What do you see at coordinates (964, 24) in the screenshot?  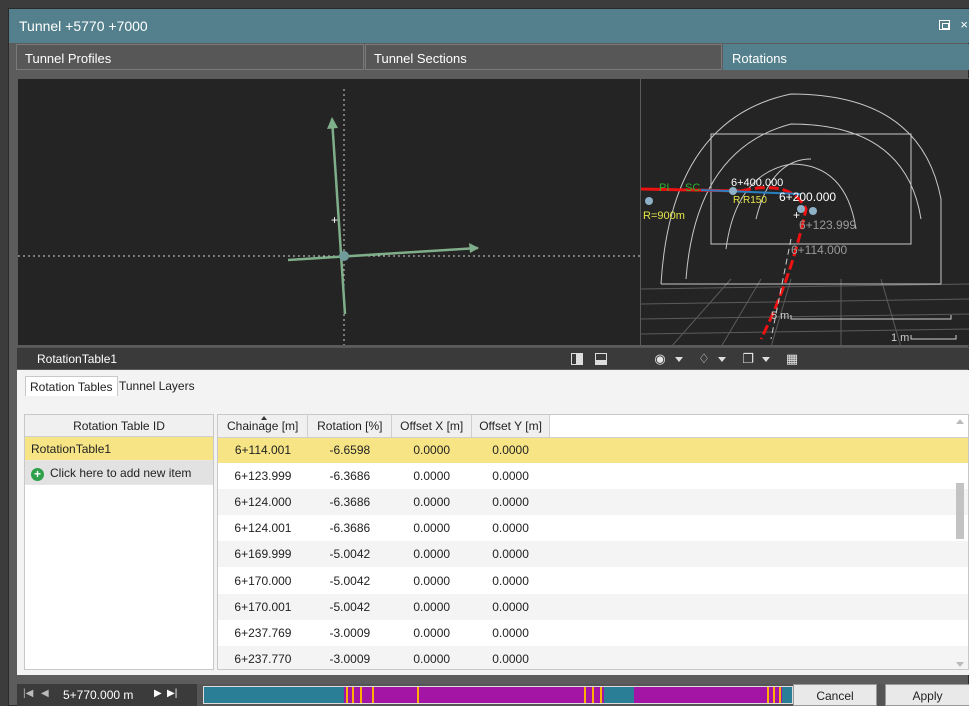 I see `close-icon: ×` at bounding box center [964, 24].